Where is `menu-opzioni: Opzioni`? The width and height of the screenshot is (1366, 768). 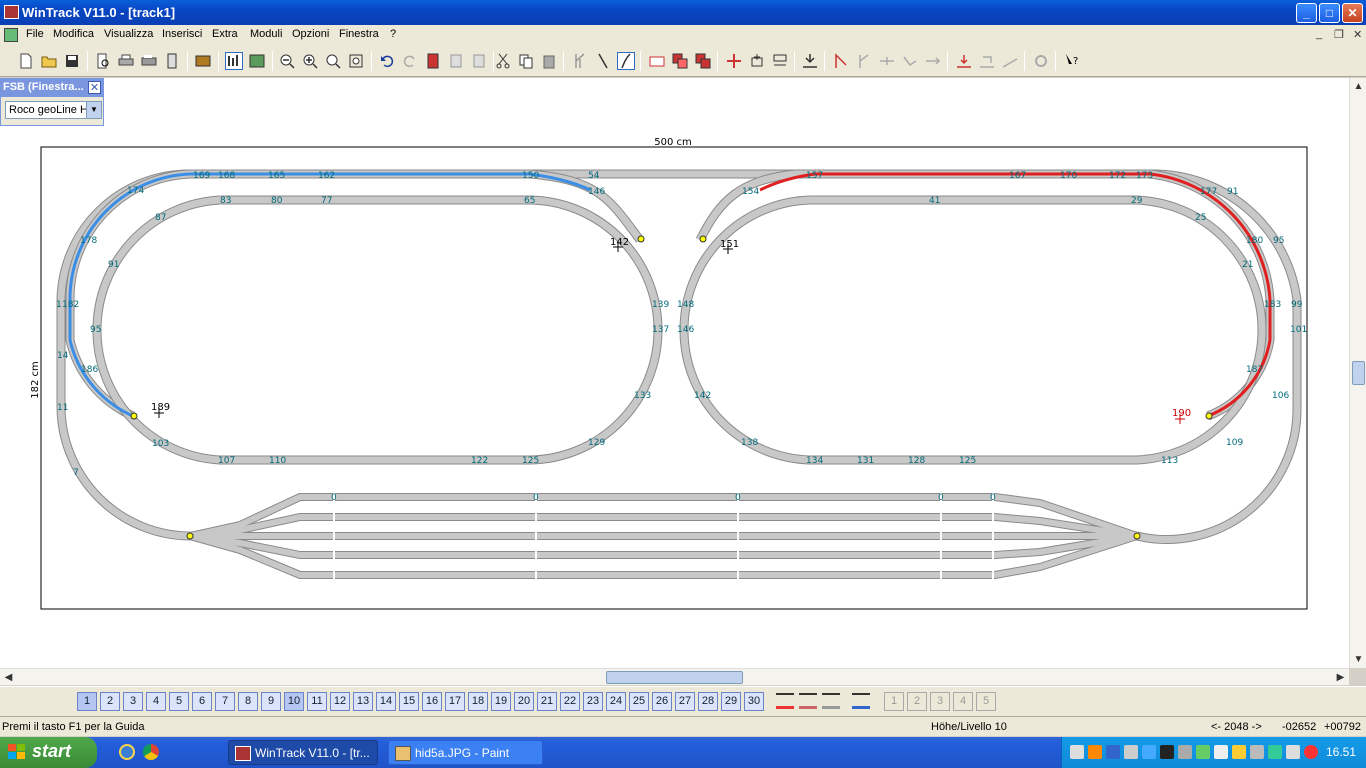
menu-opzioni: Opzioni is located at coordinates (310, 34).